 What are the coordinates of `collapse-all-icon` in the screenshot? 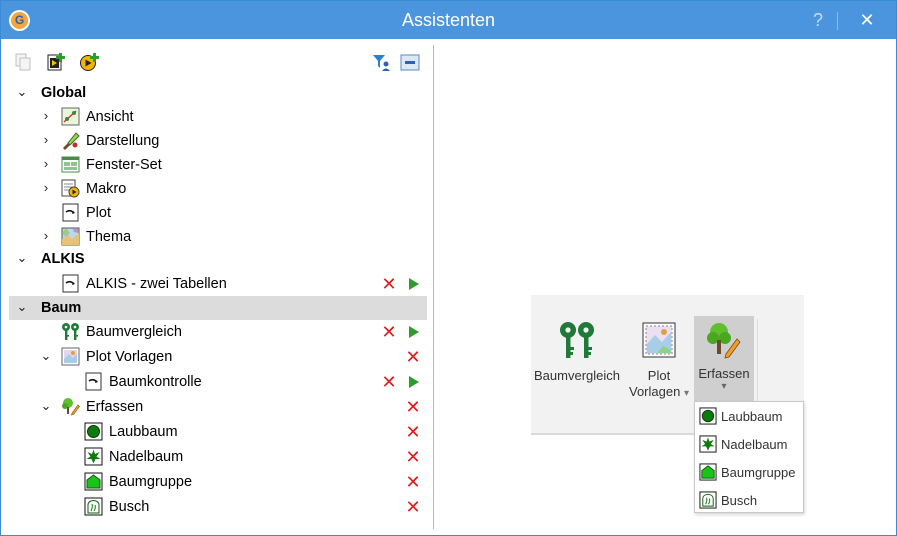 It's located at (410, 62).